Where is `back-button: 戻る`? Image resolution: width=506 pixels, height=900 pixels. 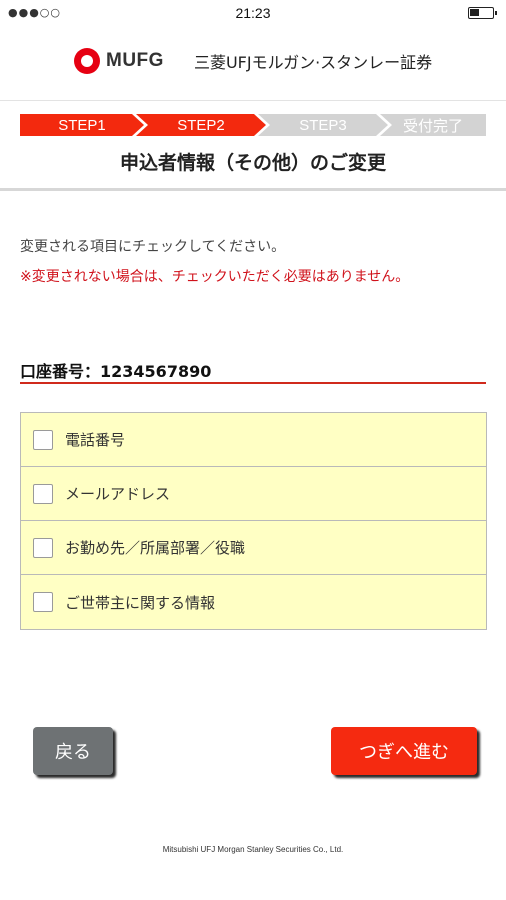
back-button: 戻る is located at coordinates (73, 751).